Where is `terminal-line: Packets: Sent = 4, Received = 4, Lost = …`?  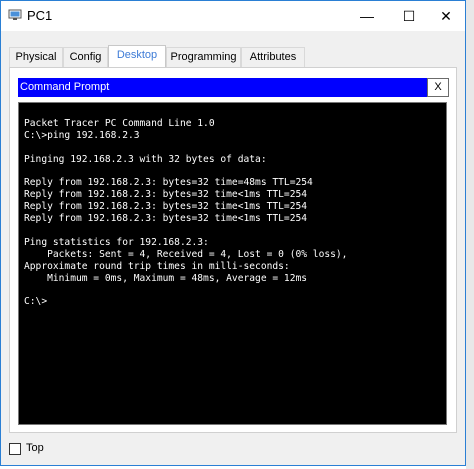
terminal-line: Packets: Sent = 4, Received = 4, Lost = … is located at coordinates (186, 254).